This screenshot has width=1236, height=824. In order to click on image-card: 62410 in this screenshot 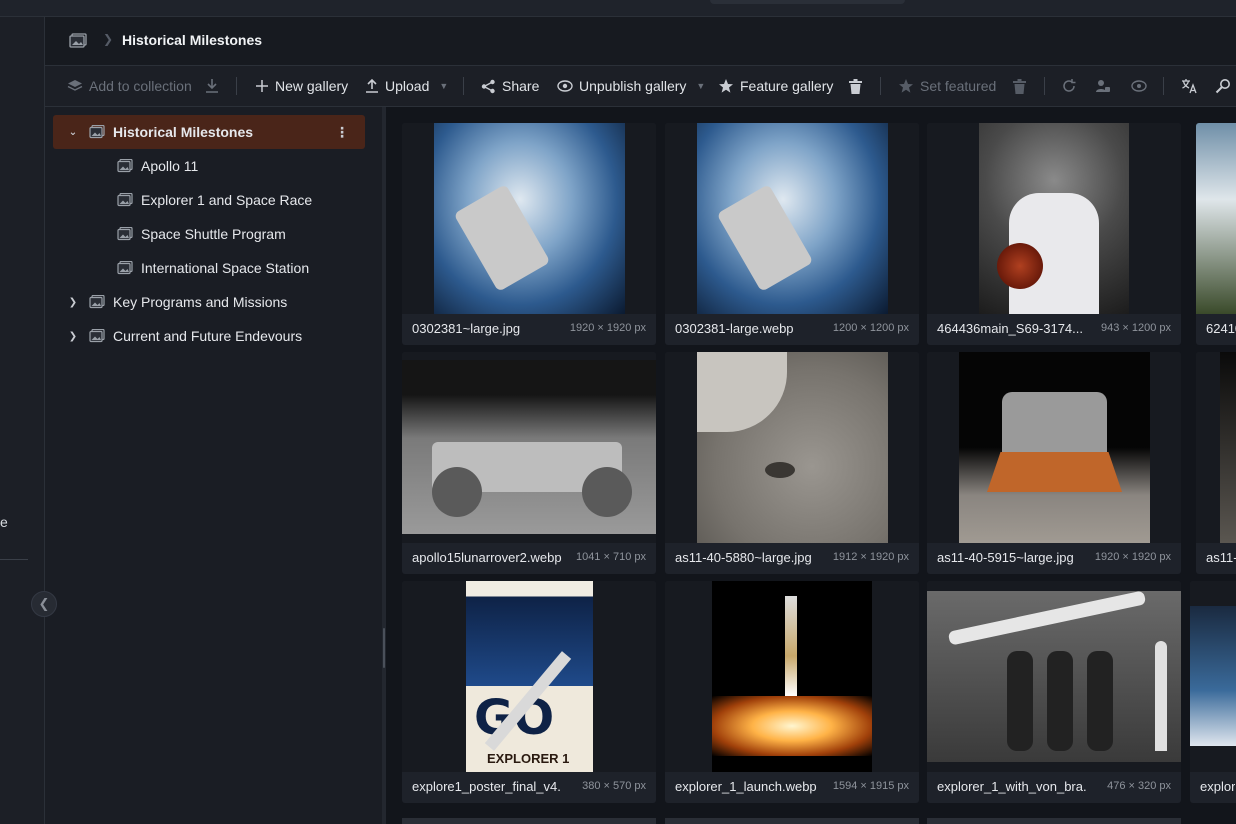, I will do `click(1216, 234)`.